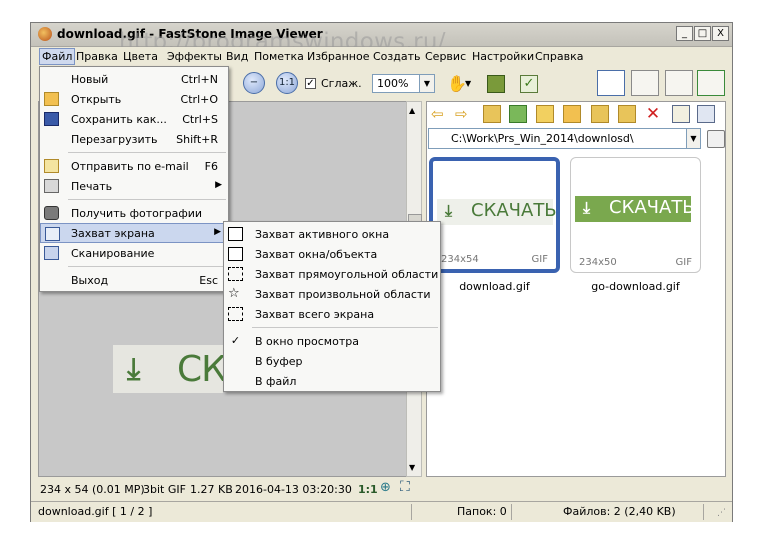 The height and width of the screenshot is (545, 762). I want to click on thumbnail-card: ⤓ СКАЧАТЬ 234x54 GIF, so click(494, 215).